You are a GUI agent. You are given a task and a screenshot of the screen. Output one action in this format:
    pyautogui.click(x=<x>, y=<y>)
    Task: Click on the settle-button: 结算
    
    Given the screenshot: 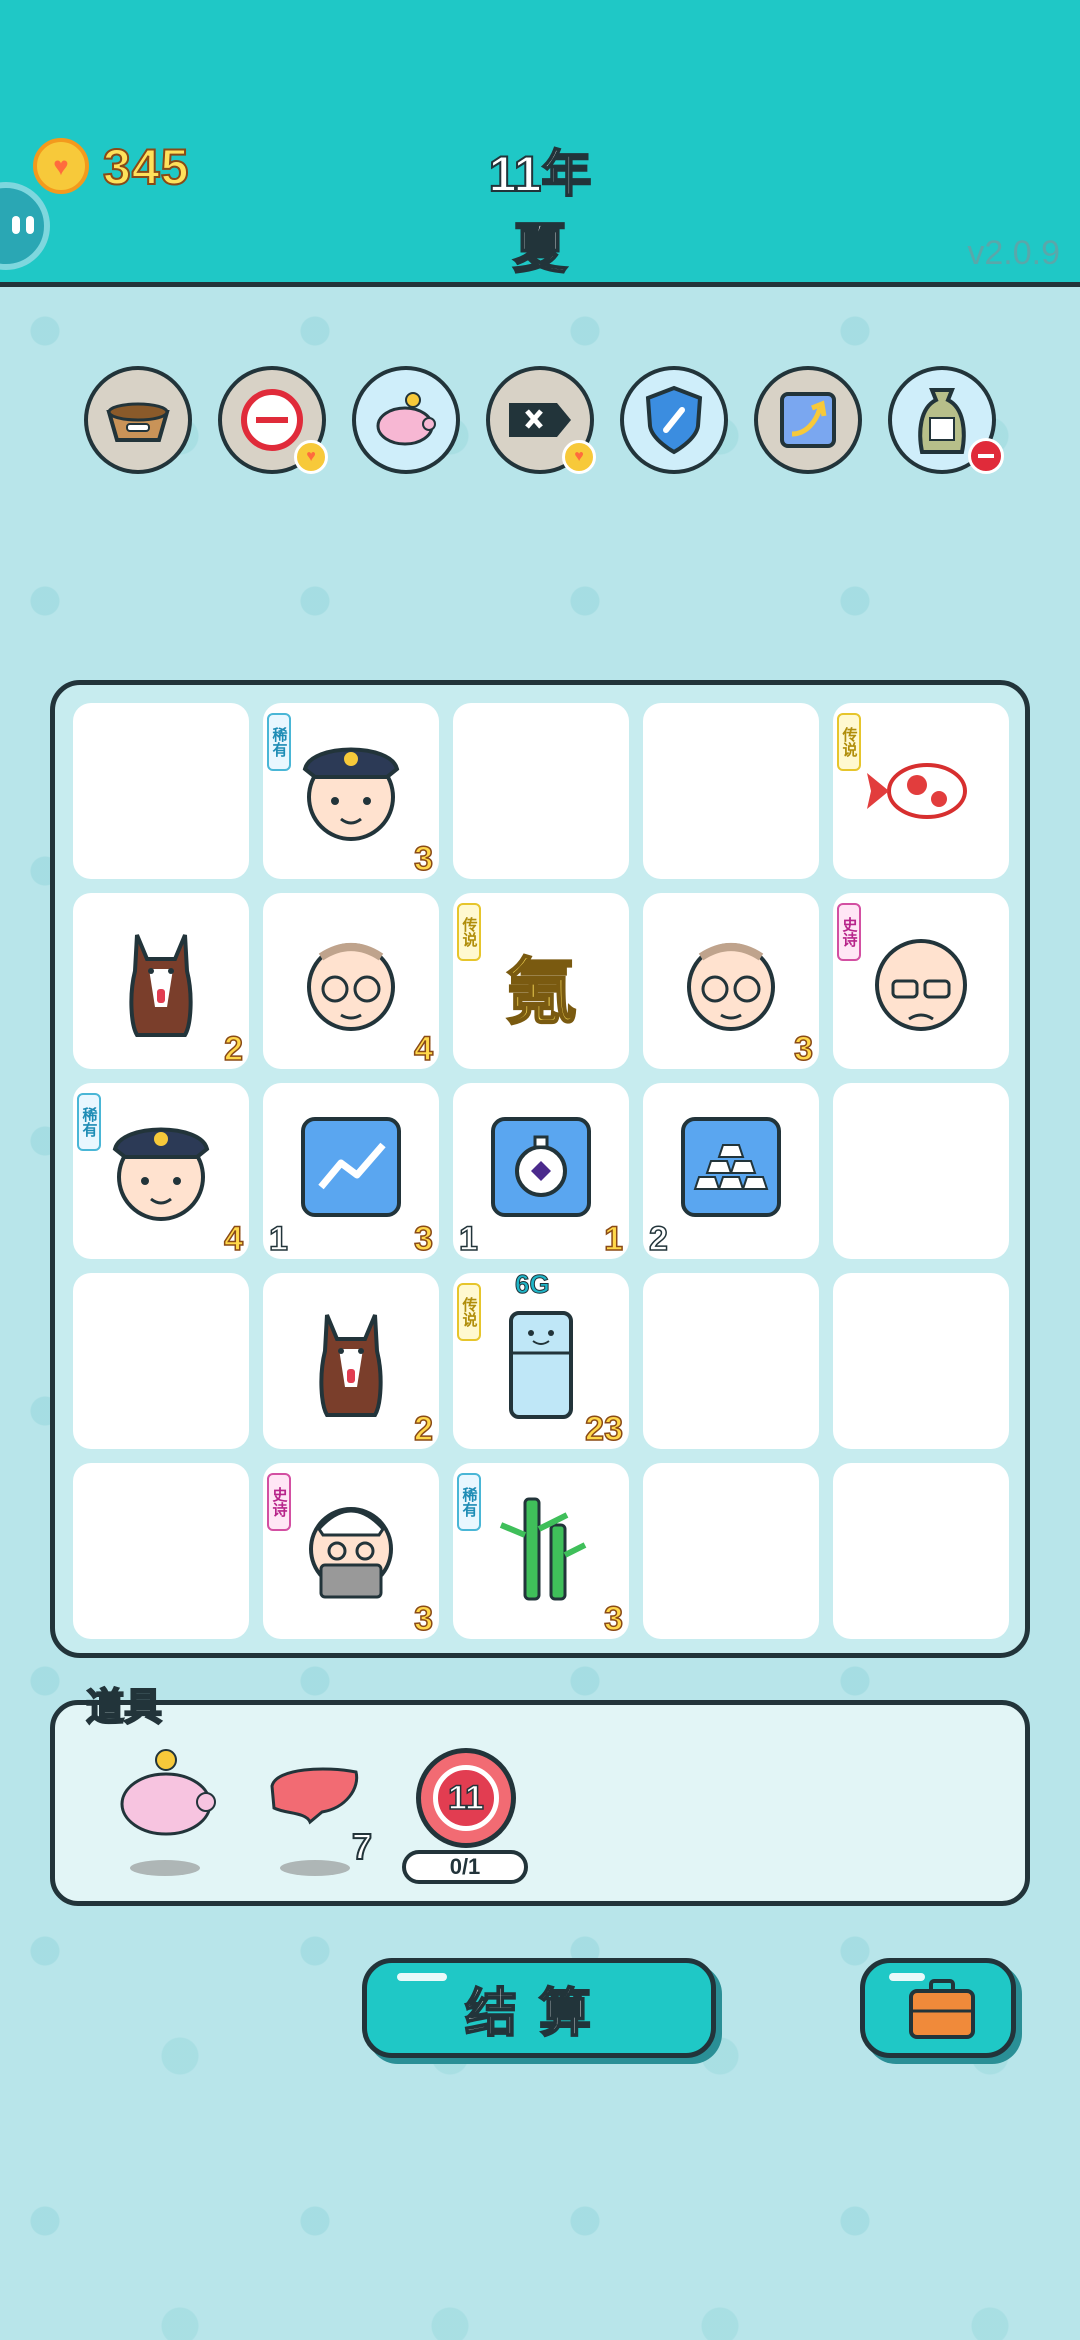 What is the action you would take?
    pyautogui.click(x=539, y=2008)
    